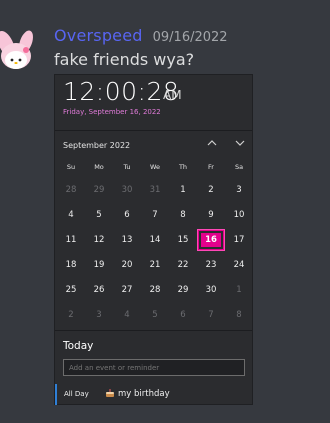 This screenshot has height=423, width=330. Describe the element at coordinates (99, 265) in the screenshot. I see `calendar-day: 19` at that location.